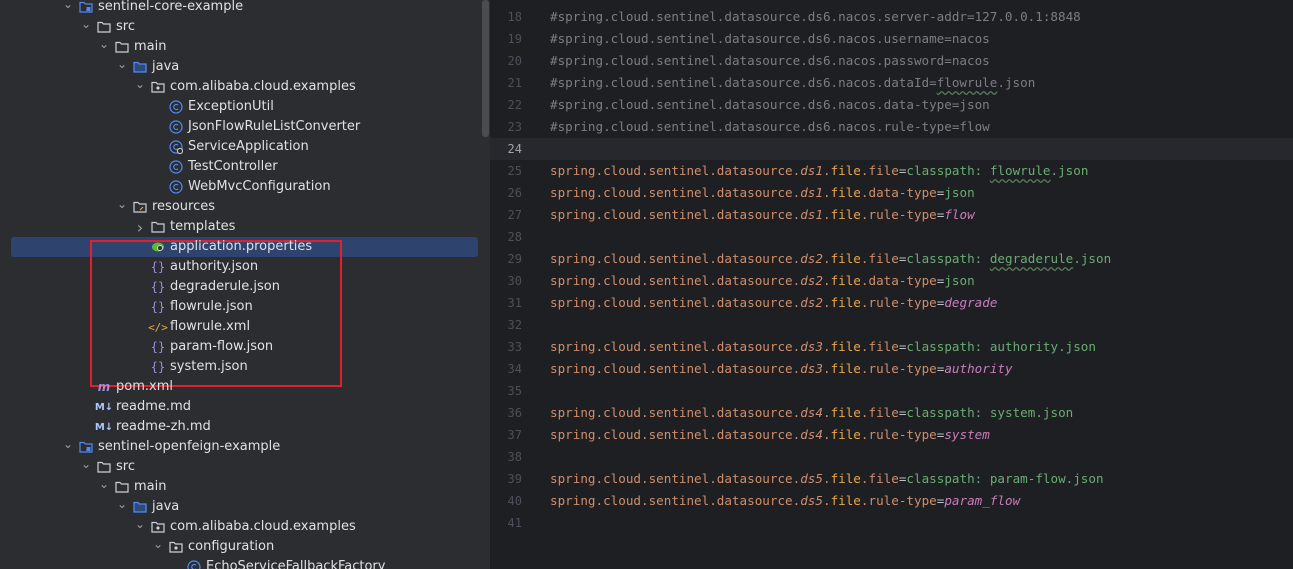 The width and height of the screenshot is (1293, 569). Describe the element at coordinates (125, 26) in the screenshot. I see `tree-item-label: src` at that location.